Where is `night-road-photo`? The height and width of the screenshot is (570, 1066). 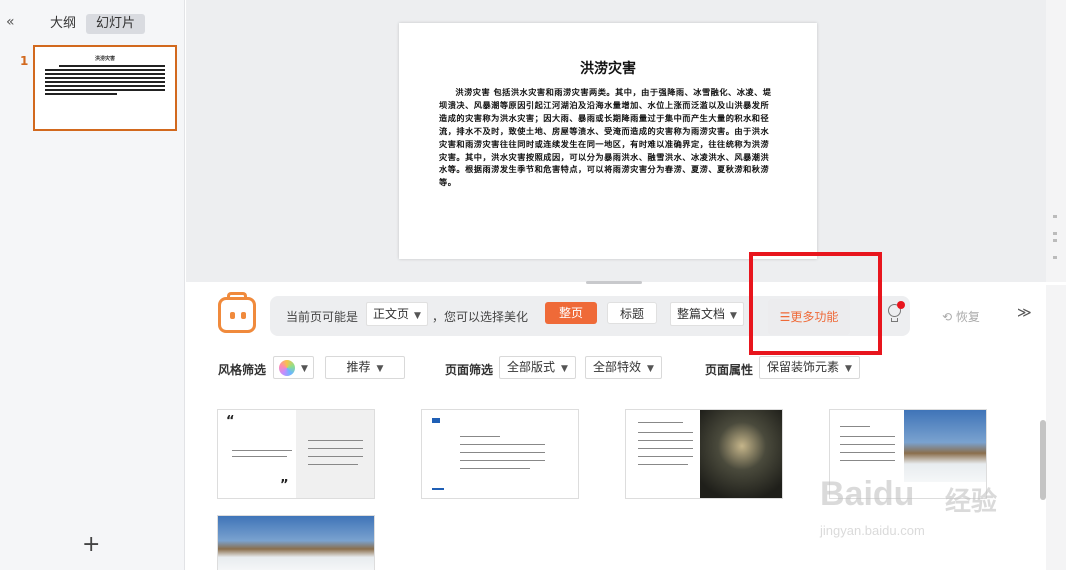 night-road-photo is located at coordinates (741, 454).